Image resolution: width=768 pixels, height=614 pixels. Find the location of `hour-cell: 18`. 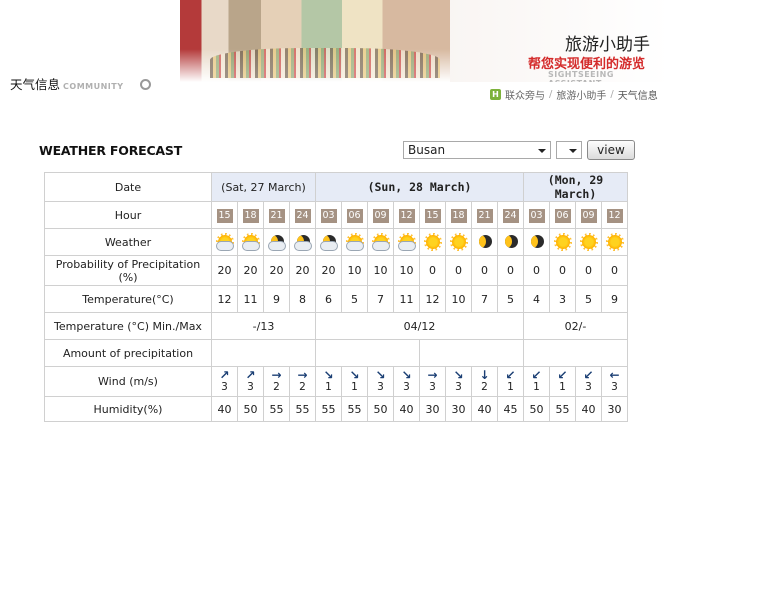

hour-cell: 18 is located at coordinates (250, 215).